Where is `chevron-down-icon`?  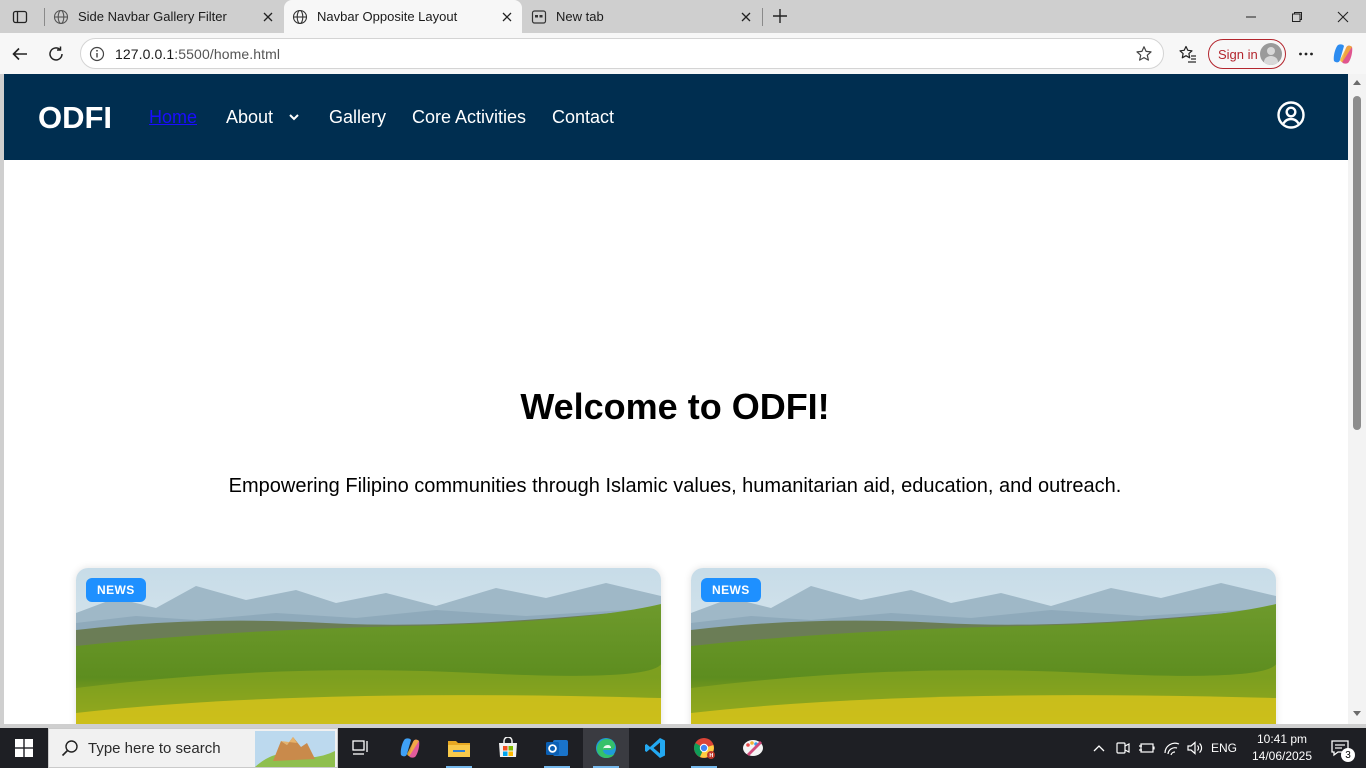 chevron-down-icon is located at coordinates (294, 117).